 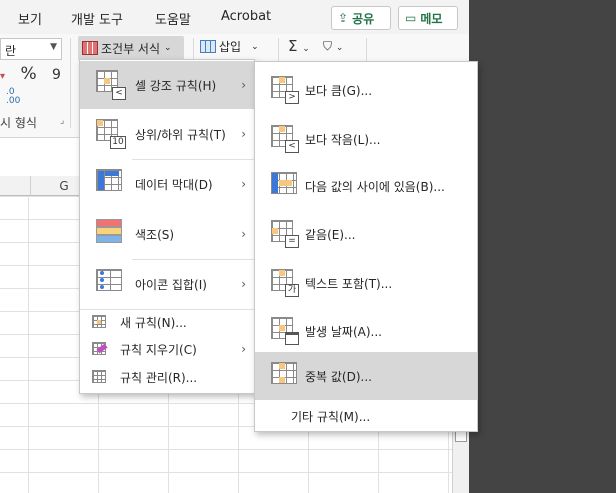 I want to click on greater-than-icon: >, so click(x=285, y=90).